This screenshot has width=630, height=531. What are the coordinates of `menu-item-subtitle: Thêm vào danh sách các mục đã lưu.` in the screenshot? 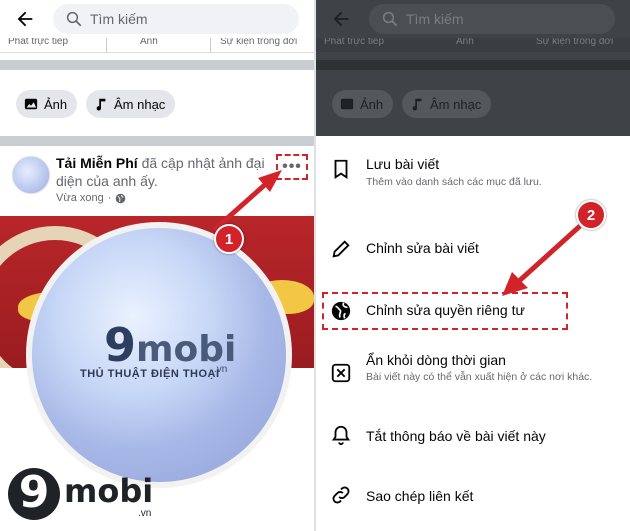 It's located at (454, 182).